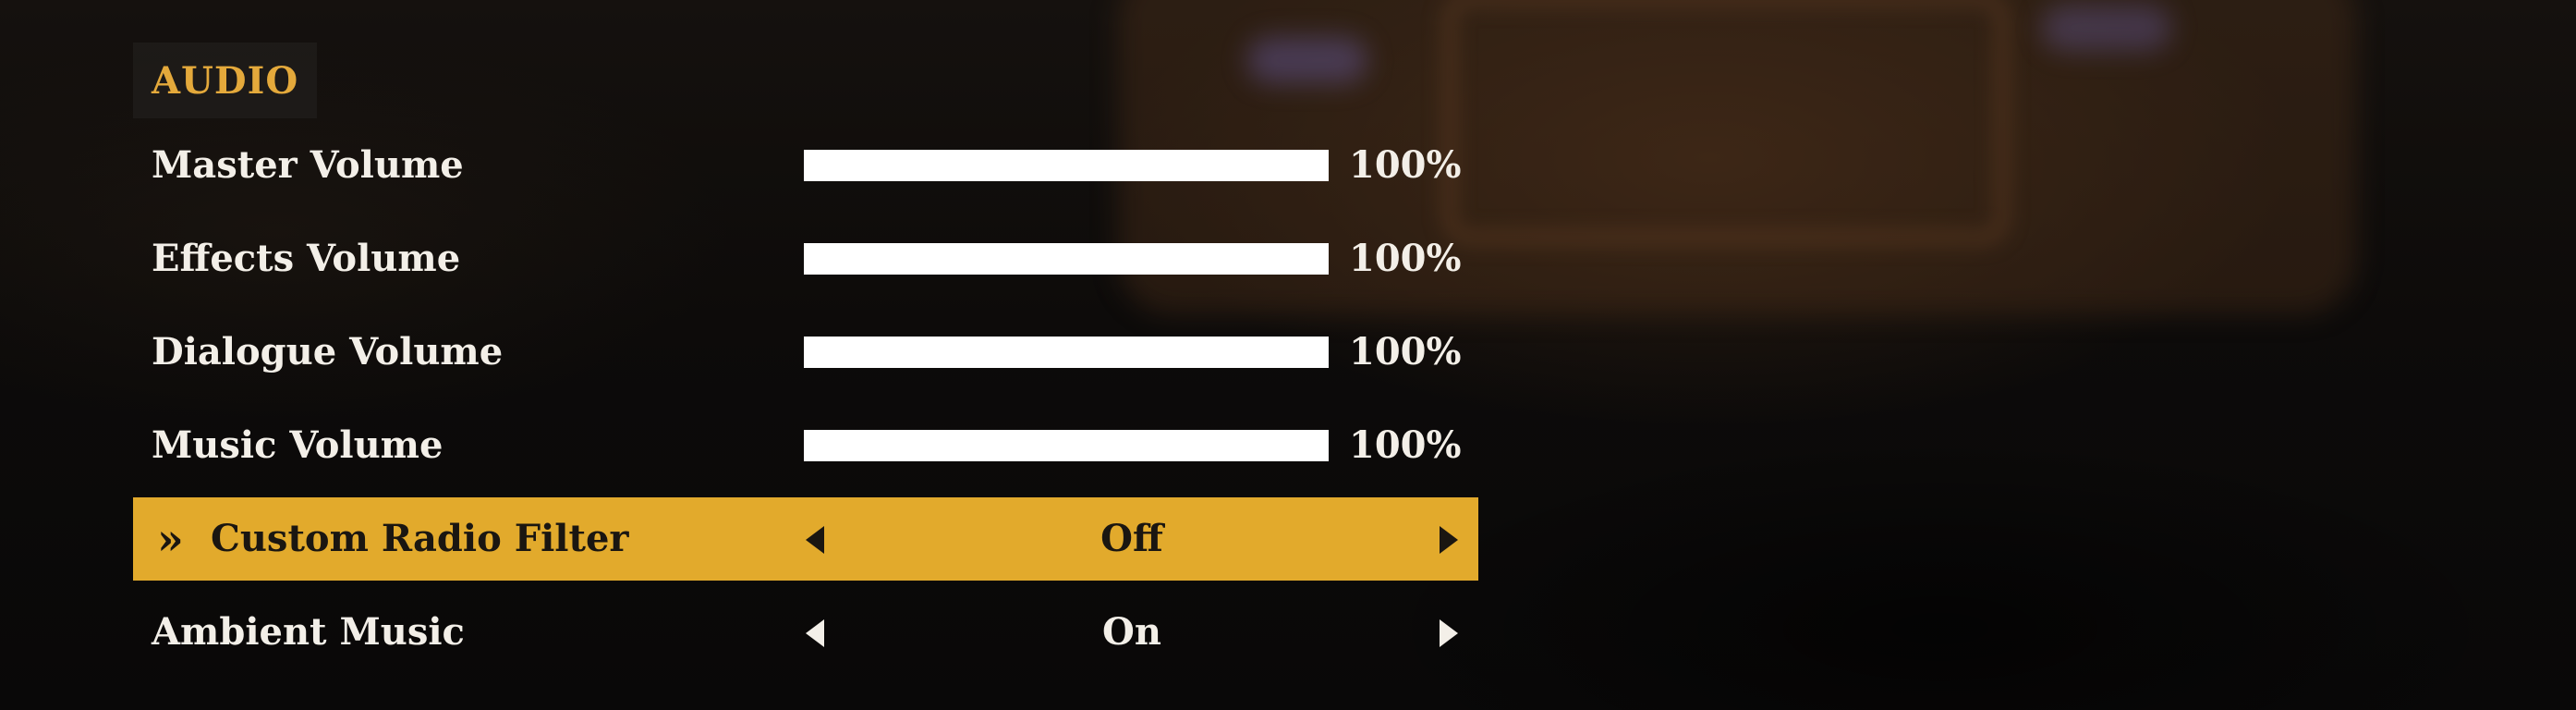 The image size is (2576, 710). What do you see at coordinates (308, 632) in the screenshot?
I see `setting-label: Ambient Music` at bounding box center [308, 632].